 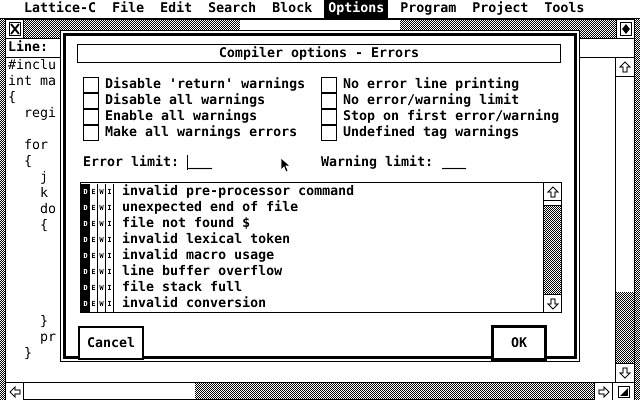 I want to click on code-line: regi, so click(x=39, y=113).